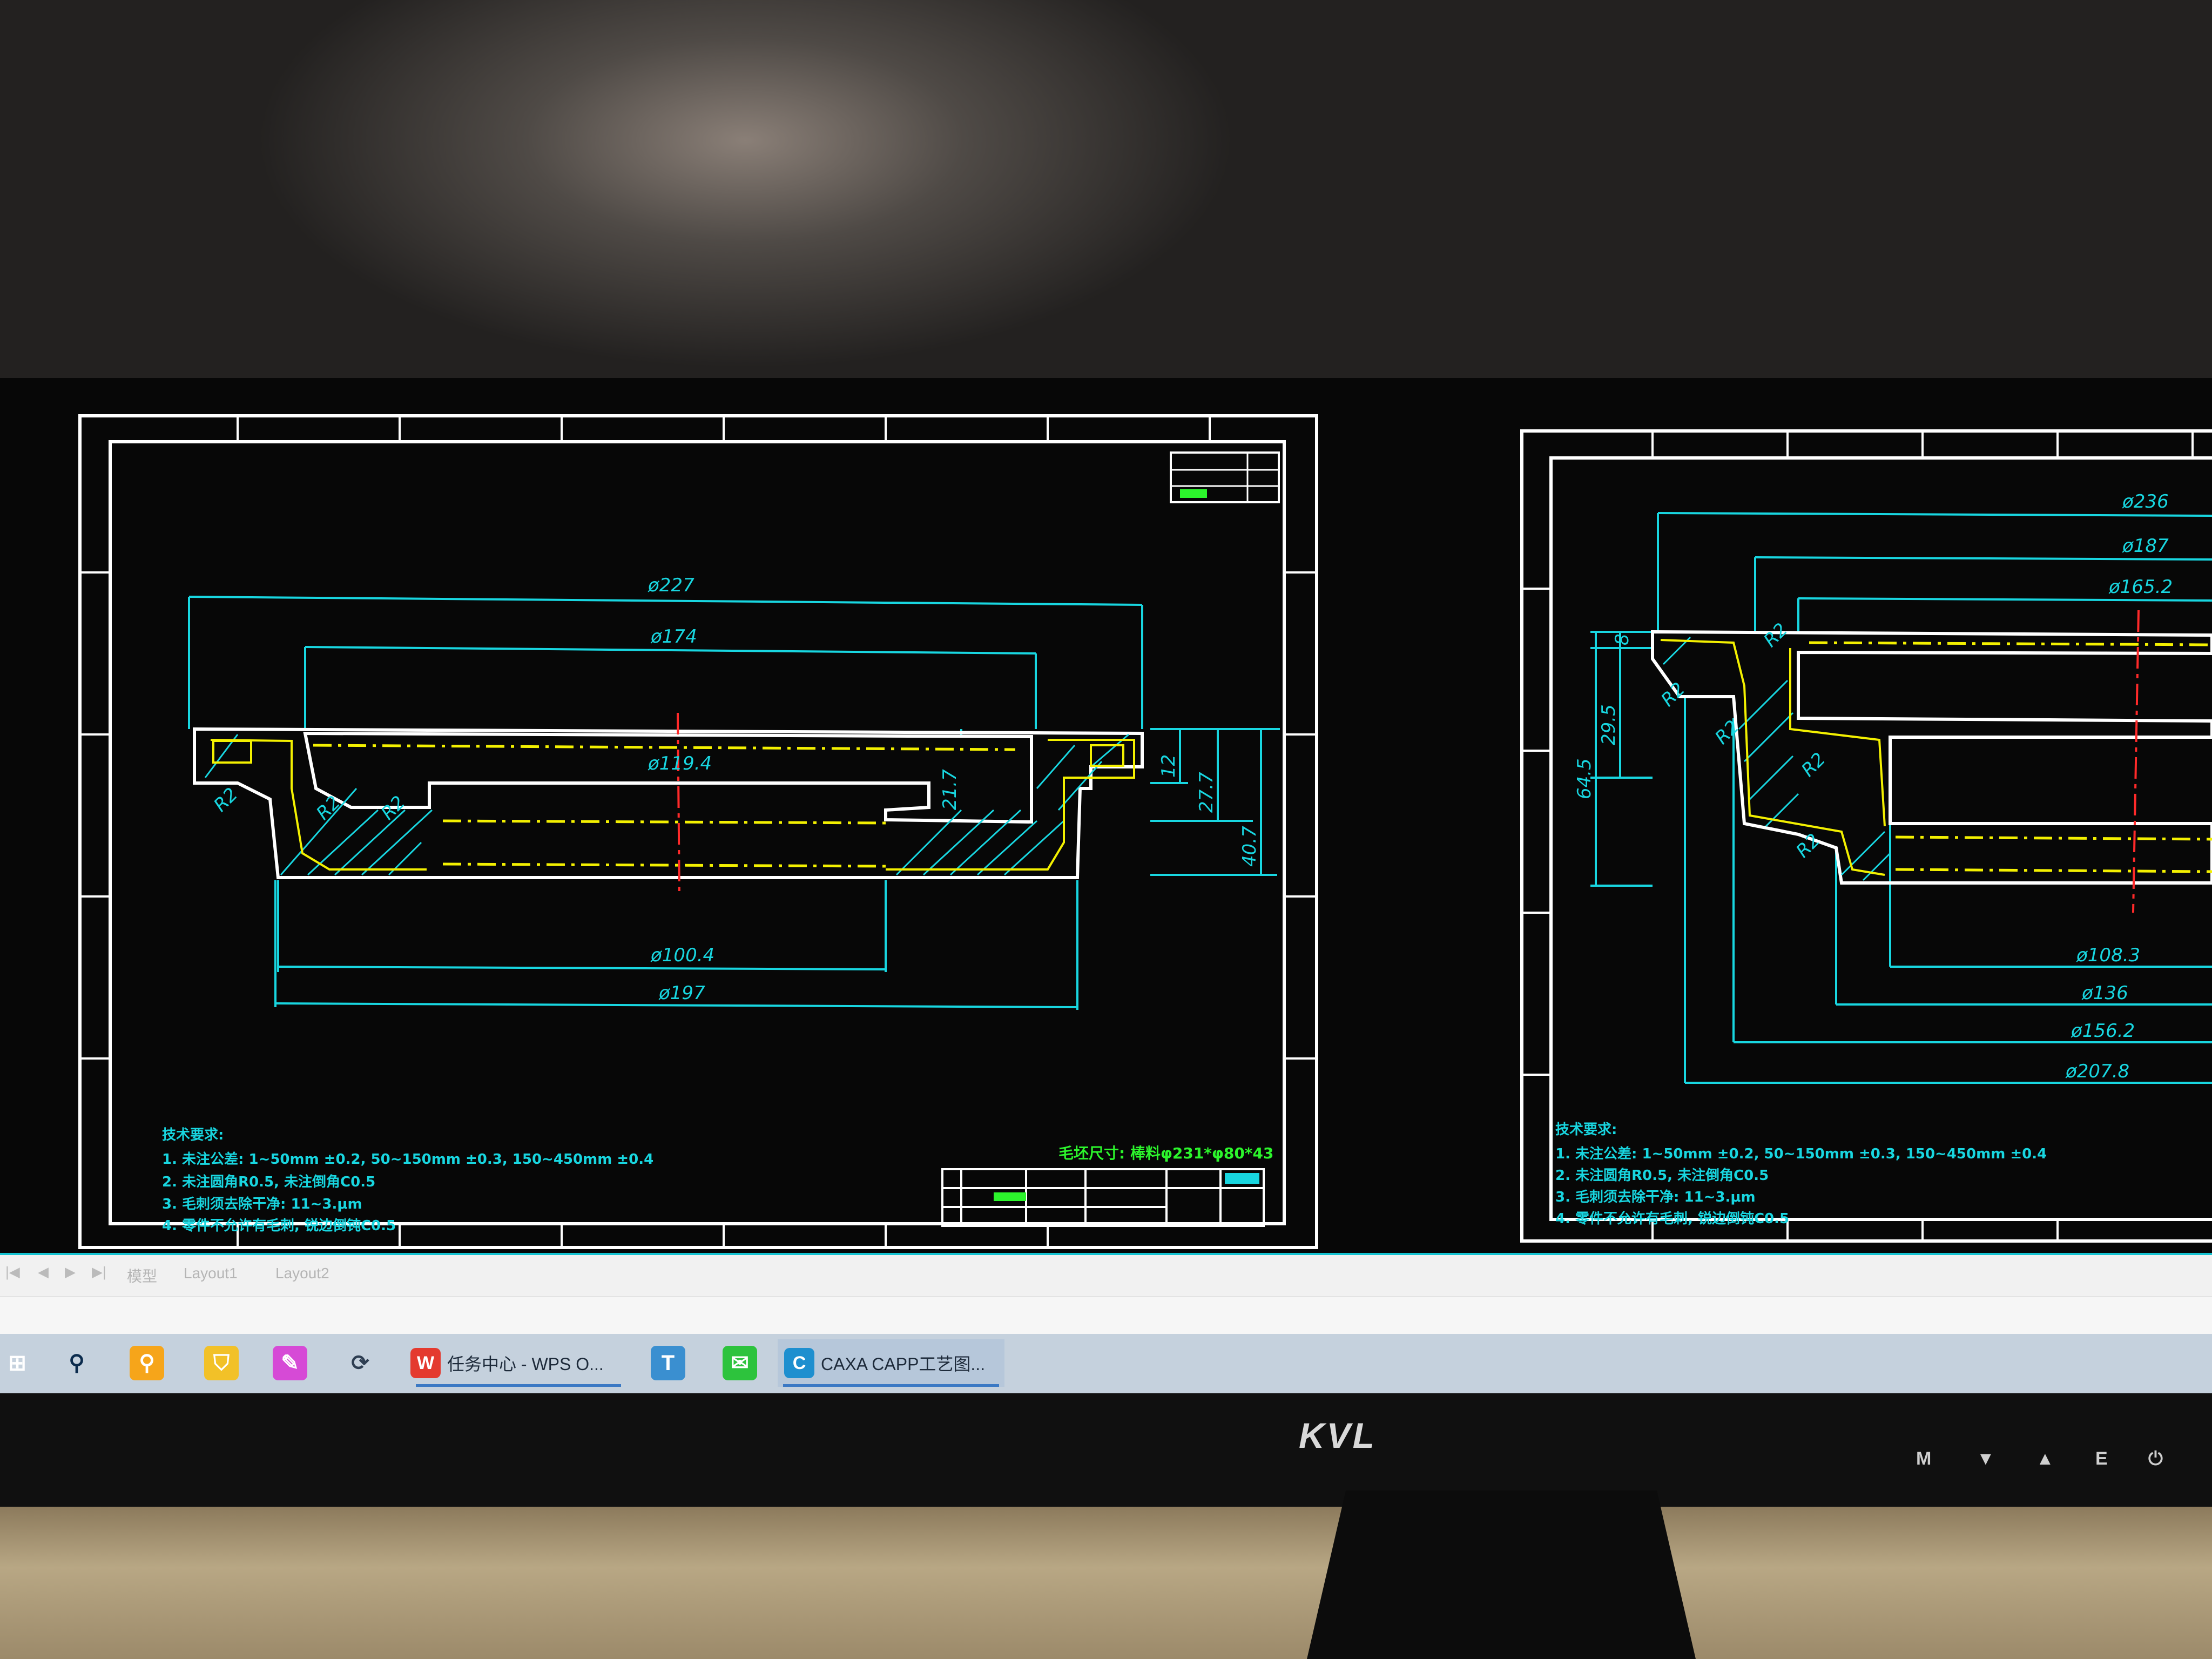 This screenshot has width=2212, height=1659. What do you see at coordinates (211, 1273) in the screenshot?
I see `tab-layout1: Layout1` at bounding box center [211, 1273].